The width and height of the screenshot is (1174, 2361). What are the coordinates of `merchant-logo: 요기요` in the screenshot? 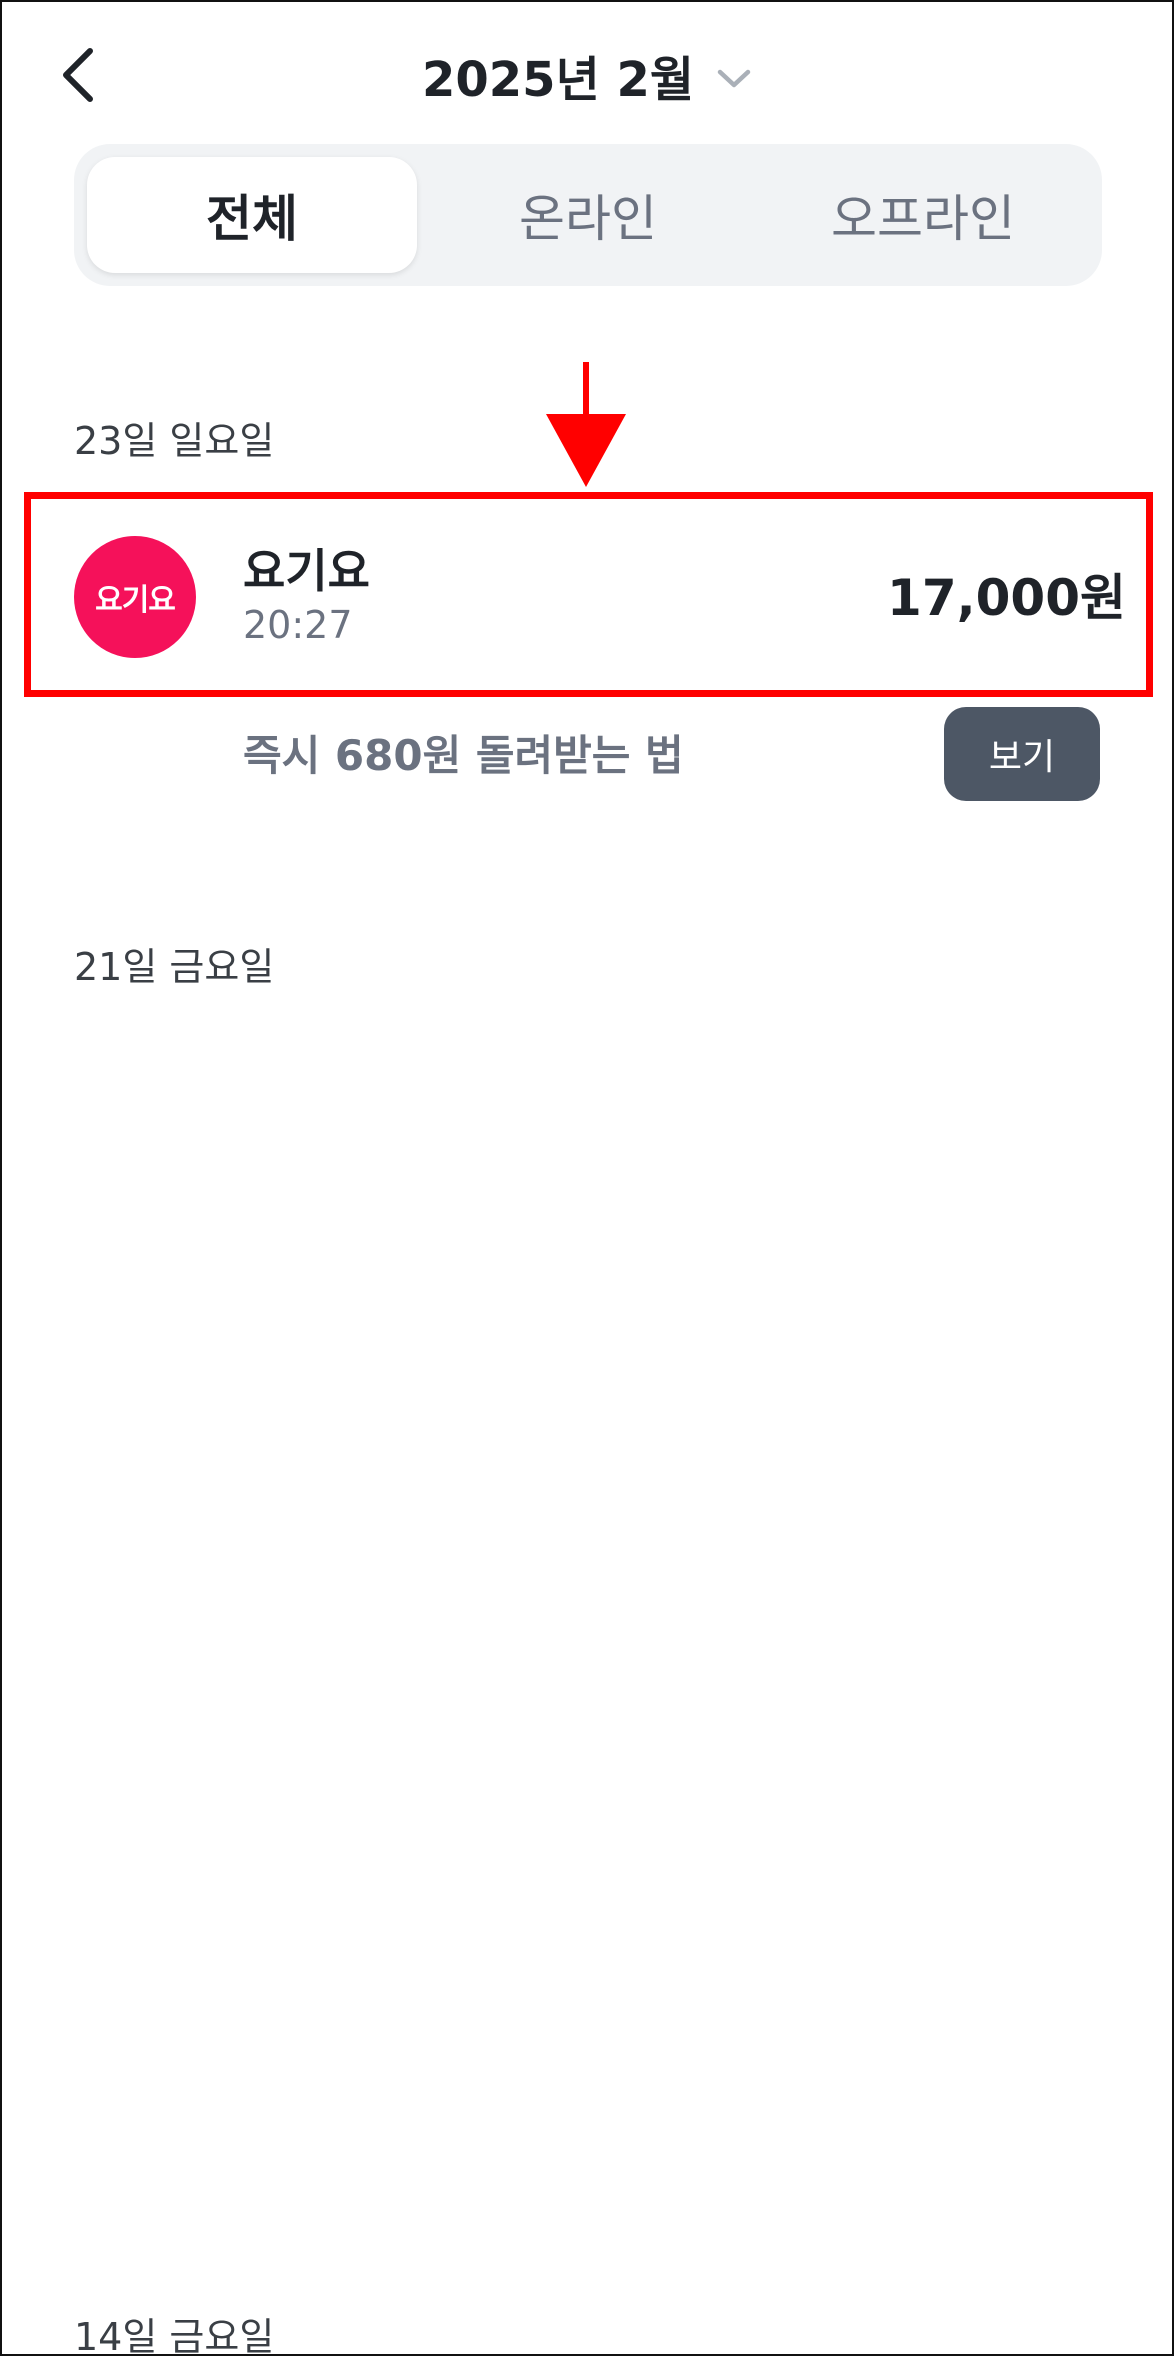 It's located at (135, 597).